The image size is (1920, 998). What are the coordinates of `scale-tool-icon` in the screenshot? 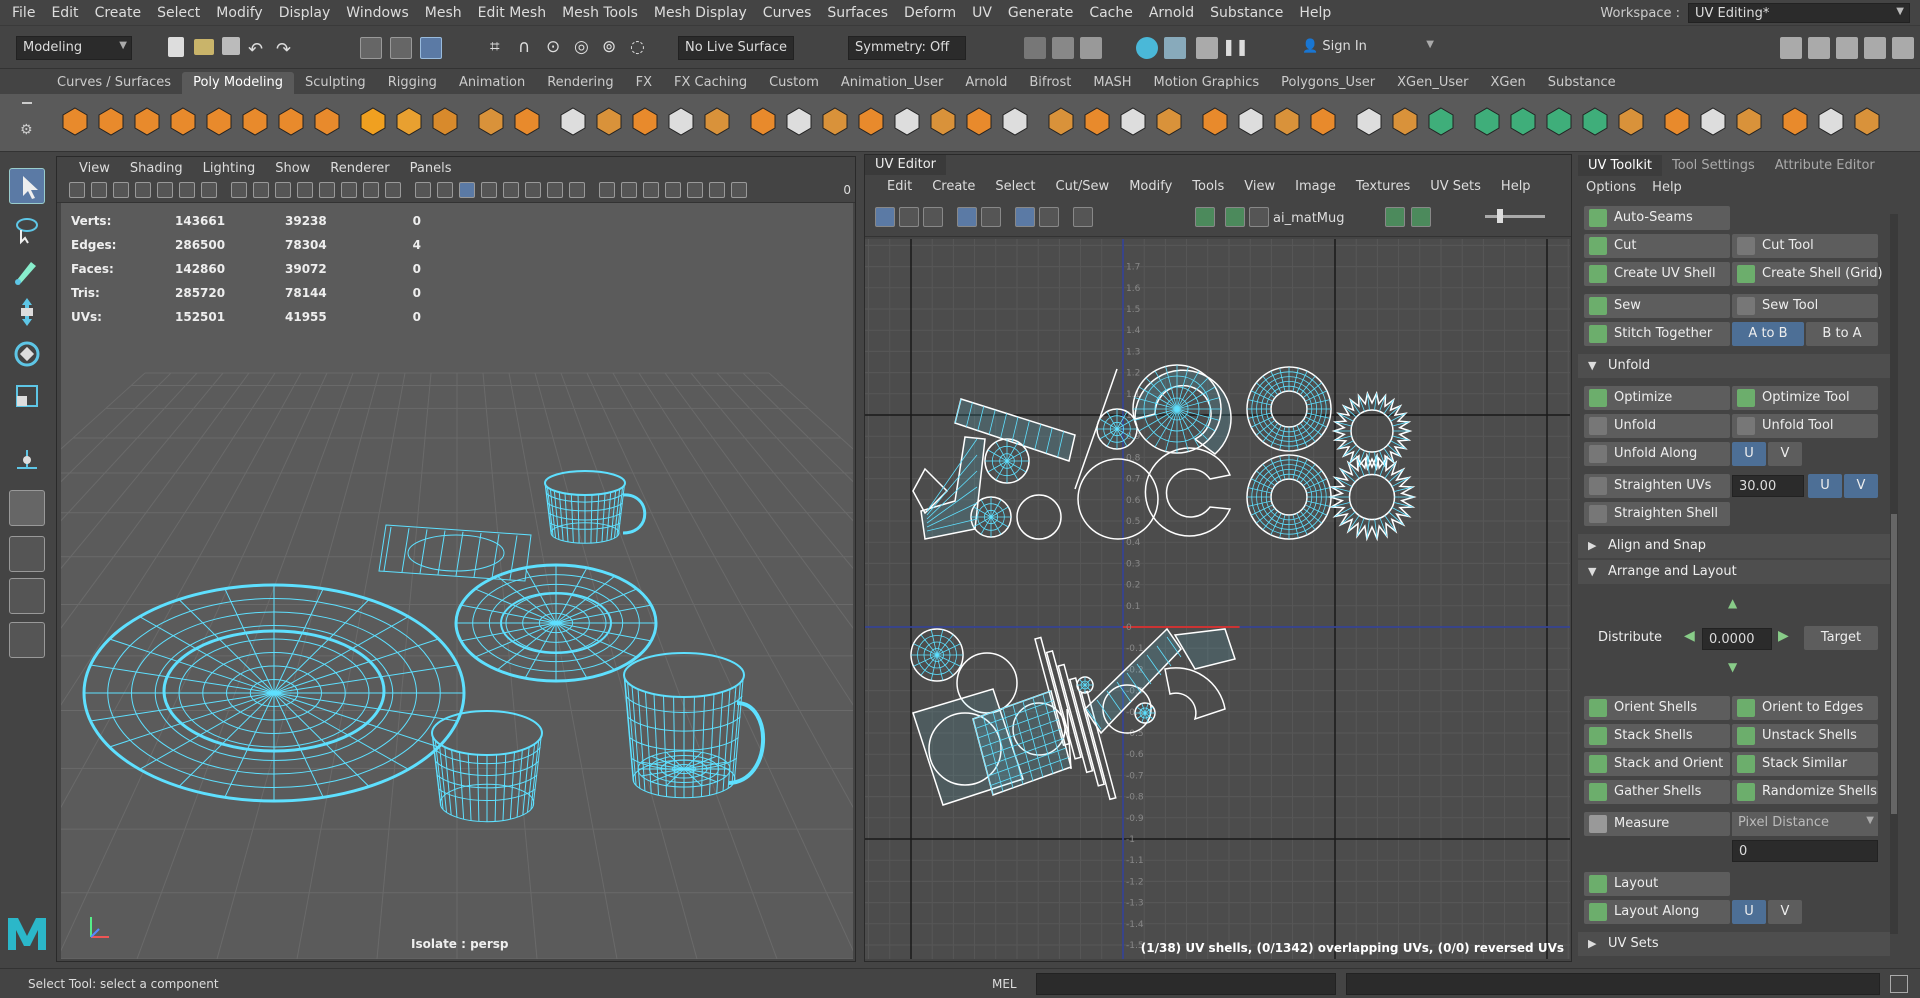 It's located at (27, 396).